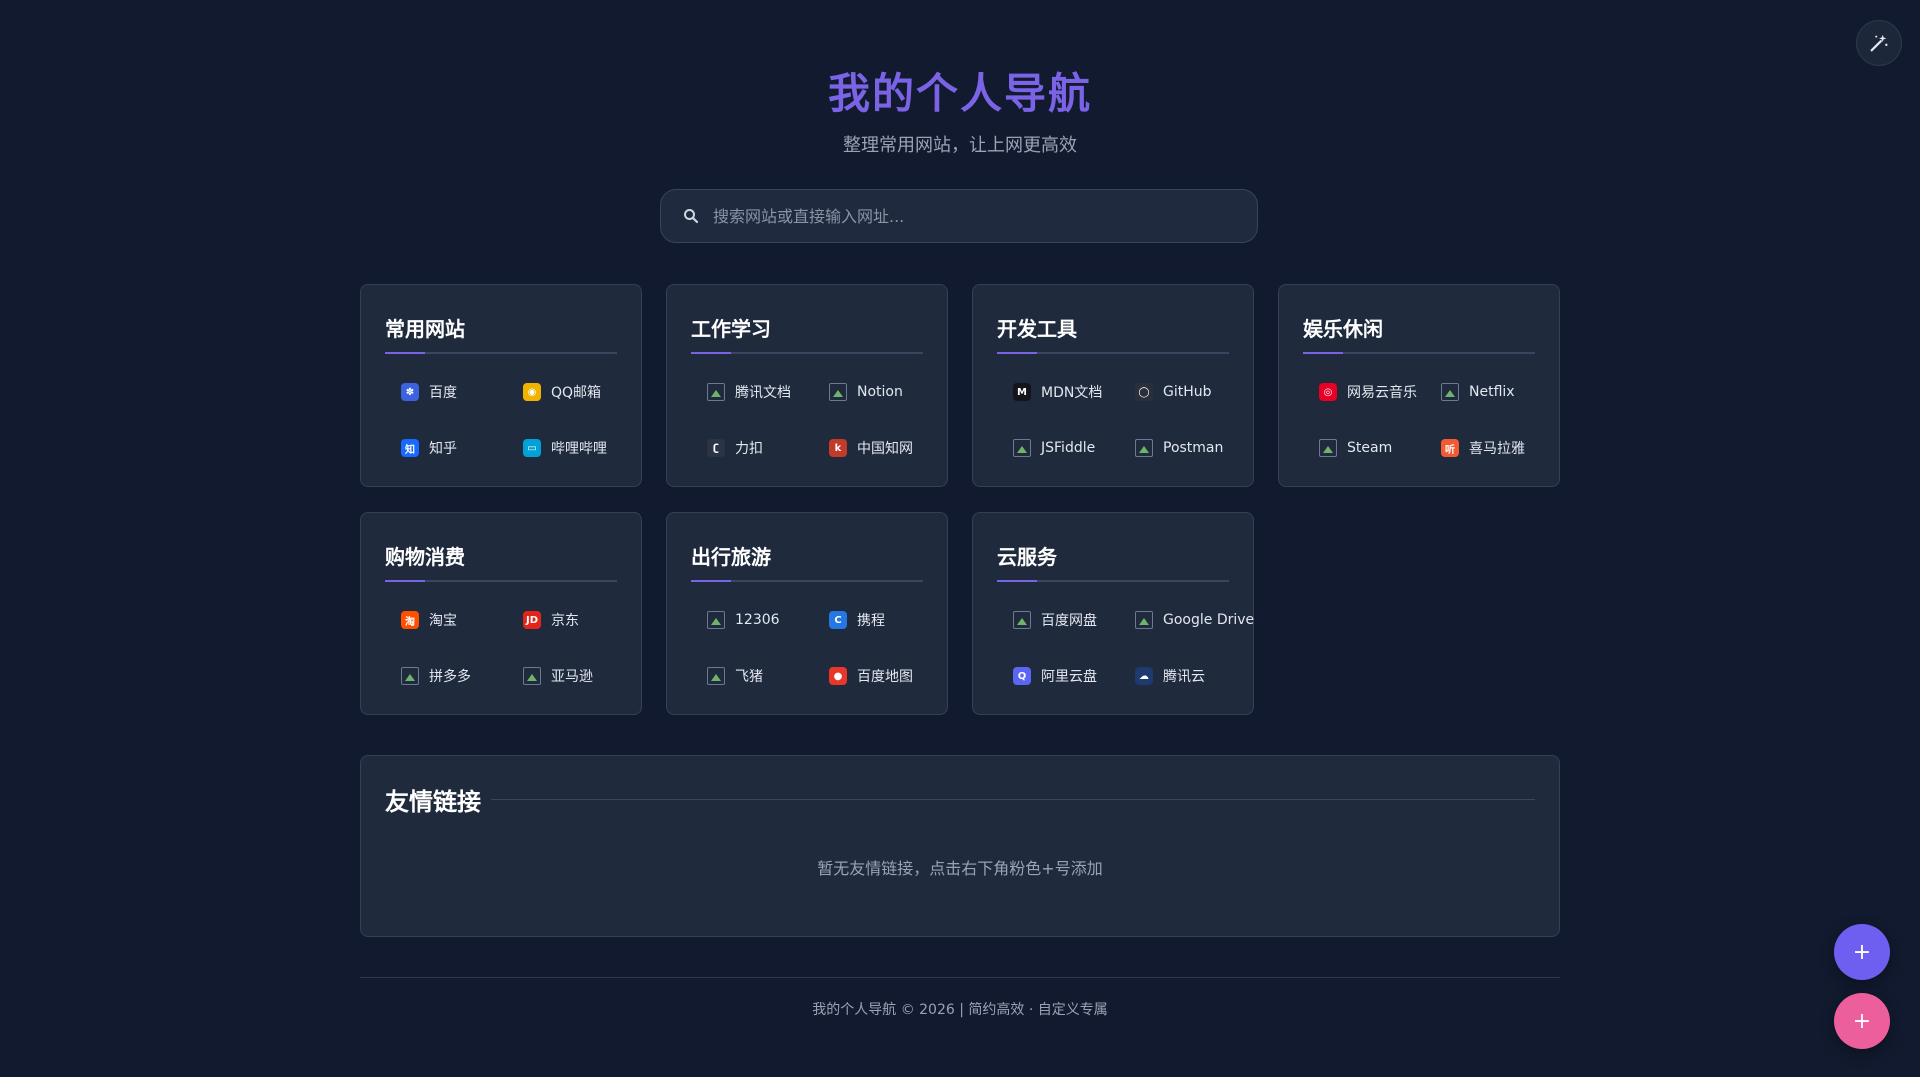  What do you see at coordinates (1193, 448) in the screenshot?
I see `site-link-label: Postman` at bounding box center [1193, 448].